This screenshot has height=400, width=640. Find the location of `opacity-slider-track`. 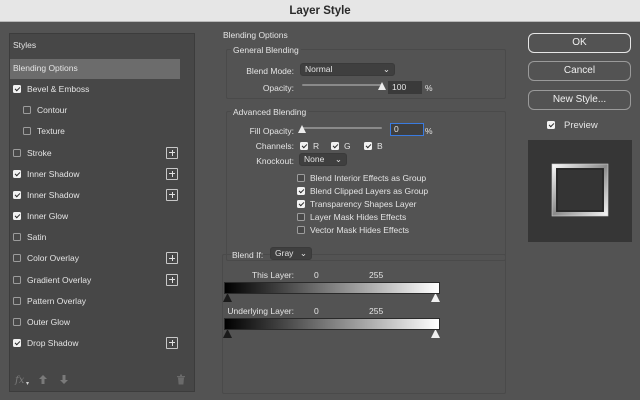

opacity-slider-track is located at coordinates (342, 85).